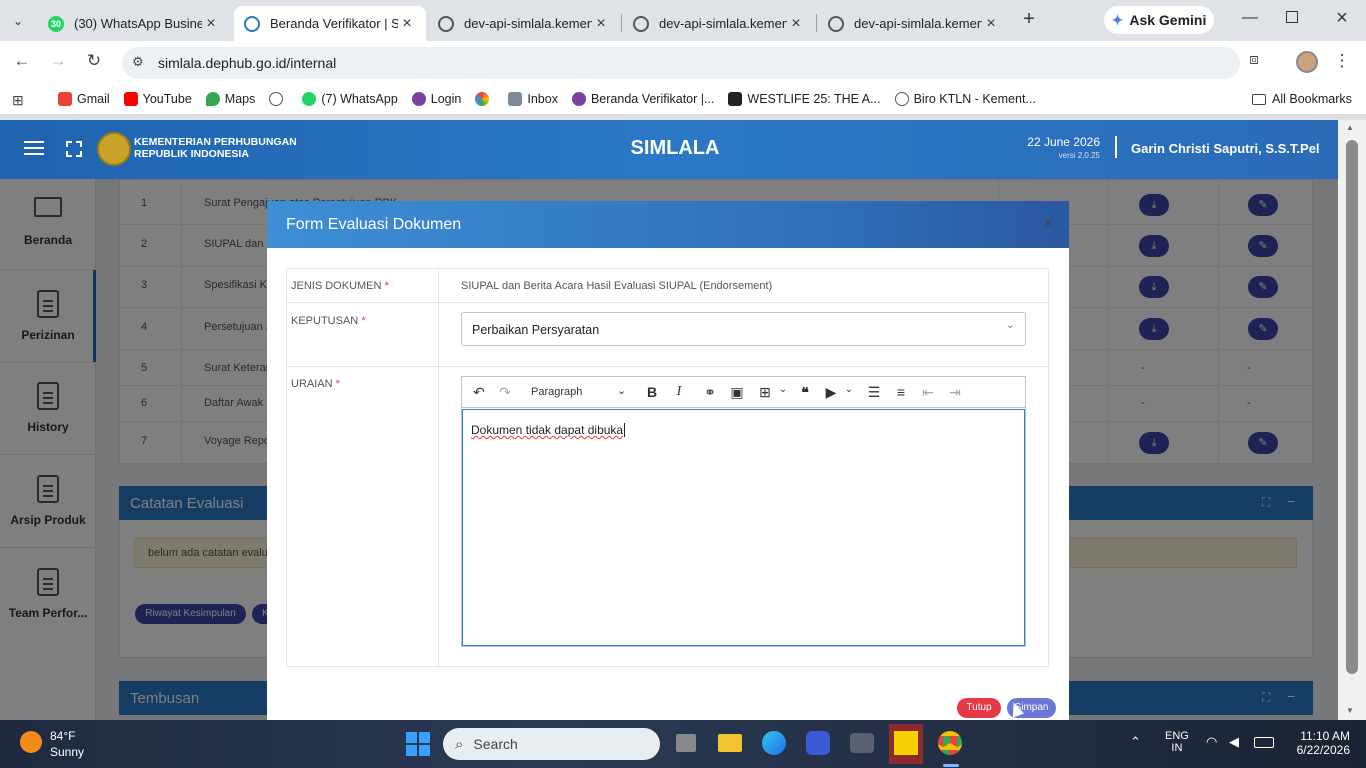 This screenshot has width=1366, height=768. I want to click on close-window-icon: ×, so click(1342, 18).